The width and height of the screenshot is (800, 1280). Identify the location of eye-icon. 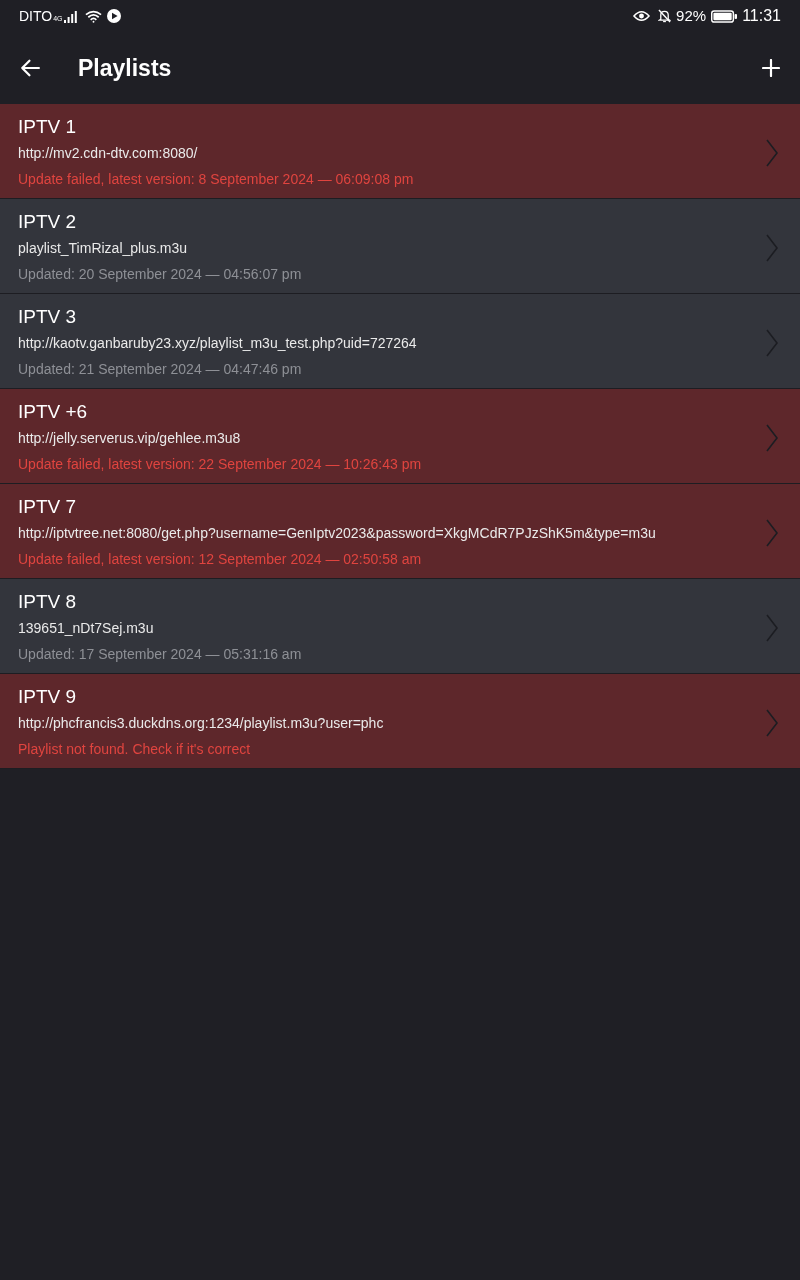
(642, 16).